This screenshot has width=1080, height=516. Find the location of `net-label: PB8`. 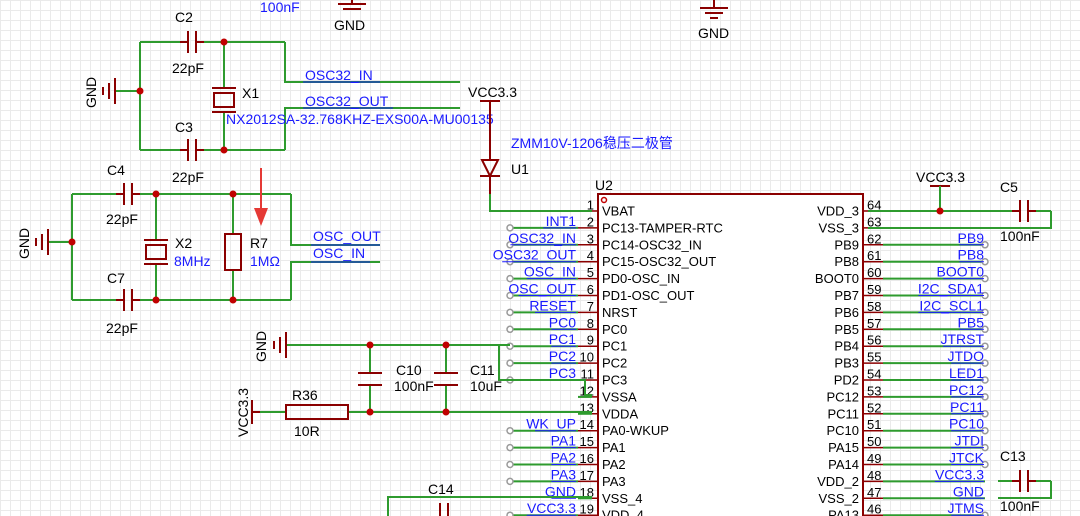

net-label: PB8 is located at coordinates (971, 255).